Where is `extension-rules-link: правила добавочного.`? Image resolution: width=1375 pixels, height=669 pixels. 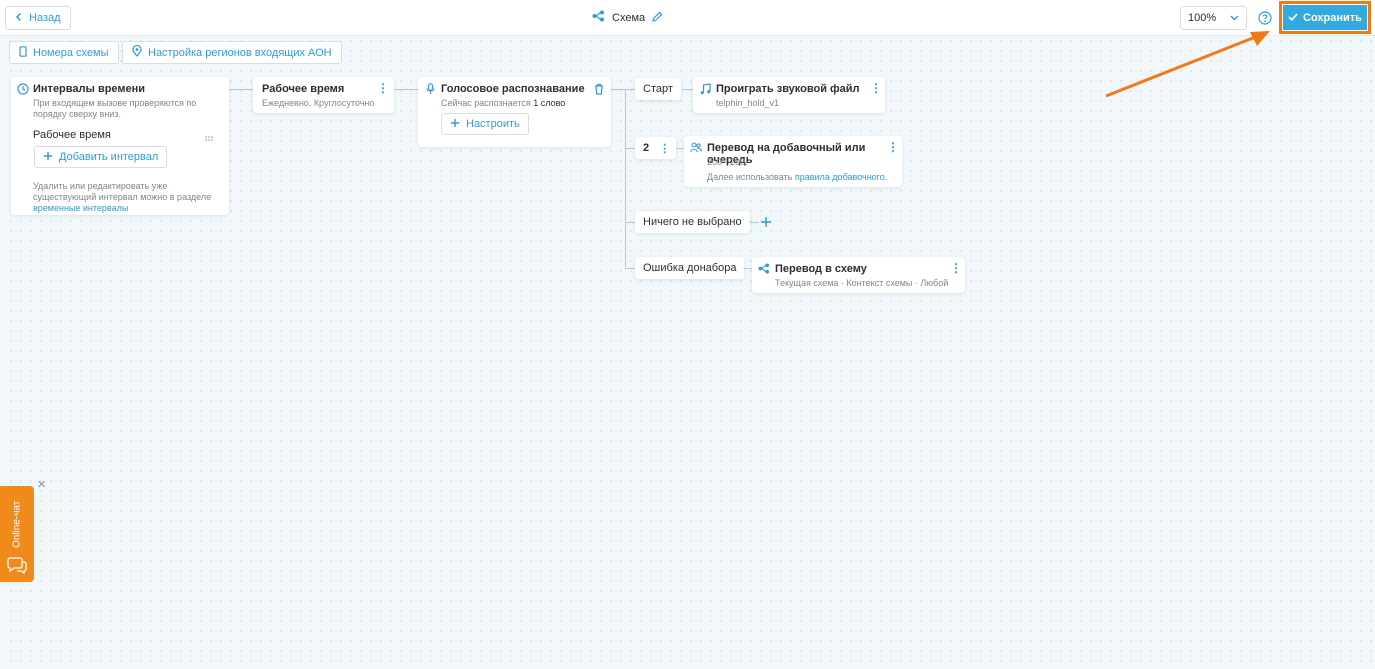
extension-rules-link: правила добавочного. is located at coordinates (841, 177).